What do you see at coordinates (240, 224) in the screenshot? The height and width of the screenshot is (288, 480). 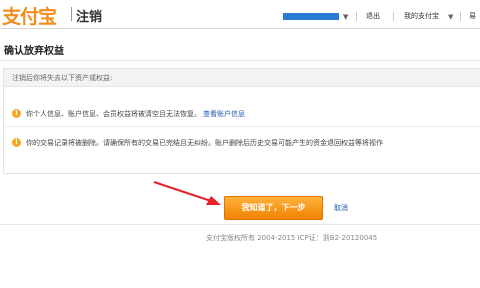 I see `footer-divider` at bounding box center [240, 224].